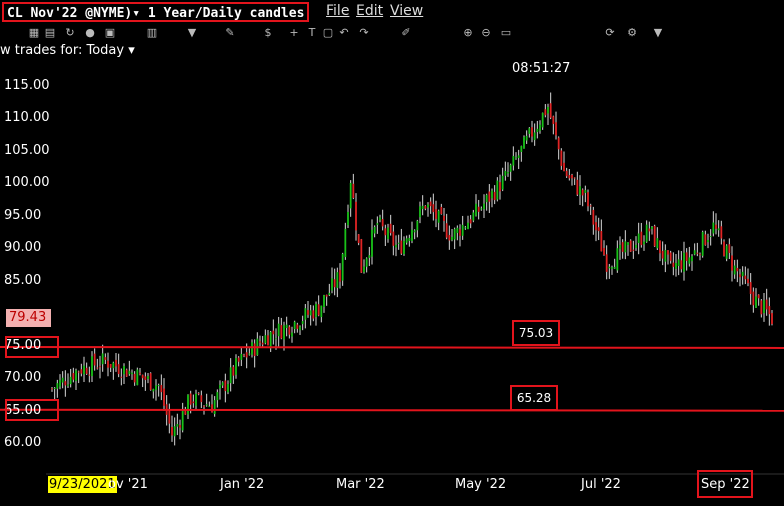 This screenshot has width=784, height=506. I want to click on line-value-label-upper: 75.03, so click(536, 333).